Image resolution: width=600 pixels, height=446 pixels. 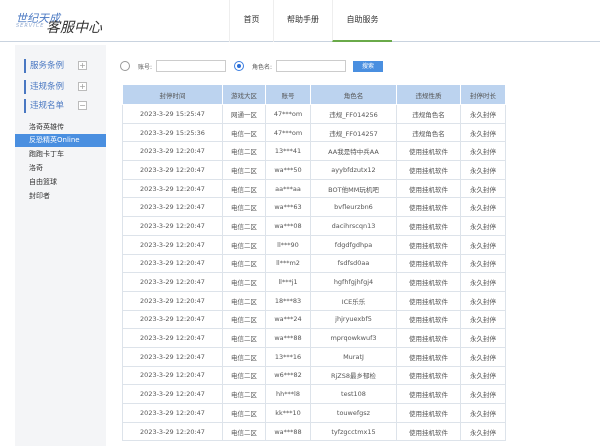 I want to click on sidebar-item: 封印者, so click(x=60, y=196).